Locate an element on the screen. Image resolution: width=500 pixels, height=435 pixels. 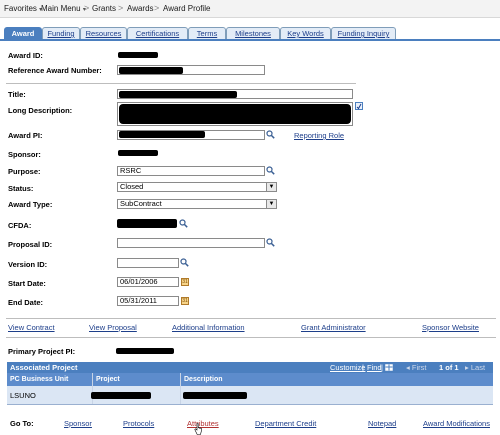
award-id-label: Award ID: is located at coordinates (25, 55).